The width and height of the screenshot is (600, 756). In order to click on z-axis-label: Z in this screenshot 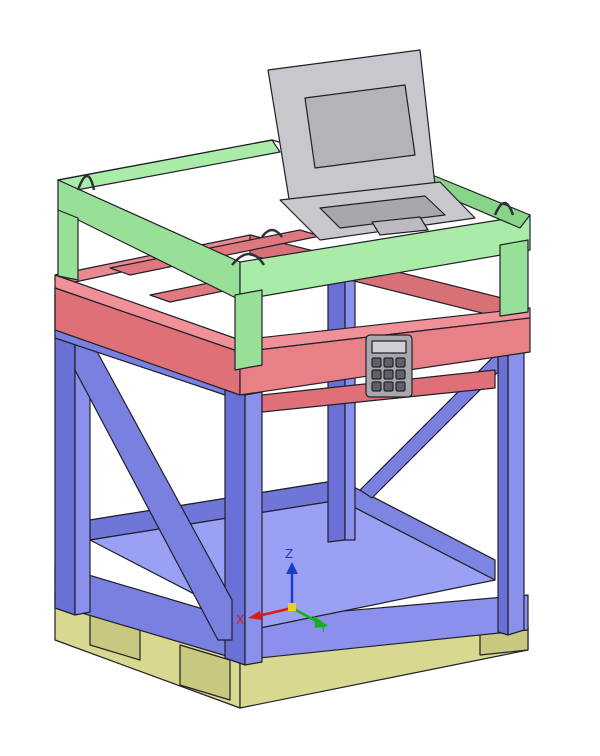, I will do `click(289, 554)`.